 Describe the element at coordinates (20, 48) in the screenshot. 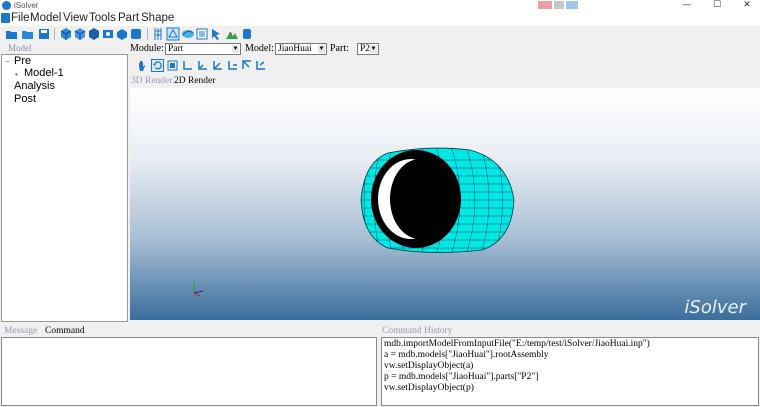

I see `model-panel-header: Model` at that location.